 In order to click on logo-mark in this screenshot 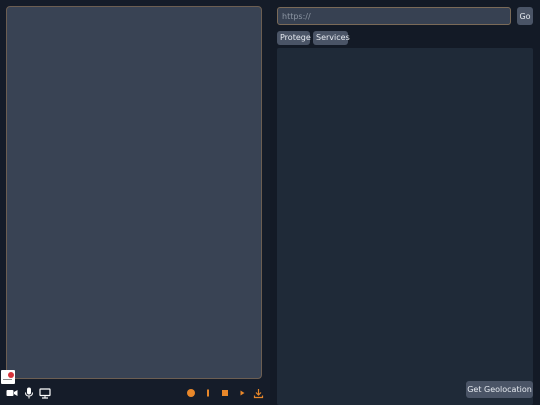, I will do `click(11, 375)`.